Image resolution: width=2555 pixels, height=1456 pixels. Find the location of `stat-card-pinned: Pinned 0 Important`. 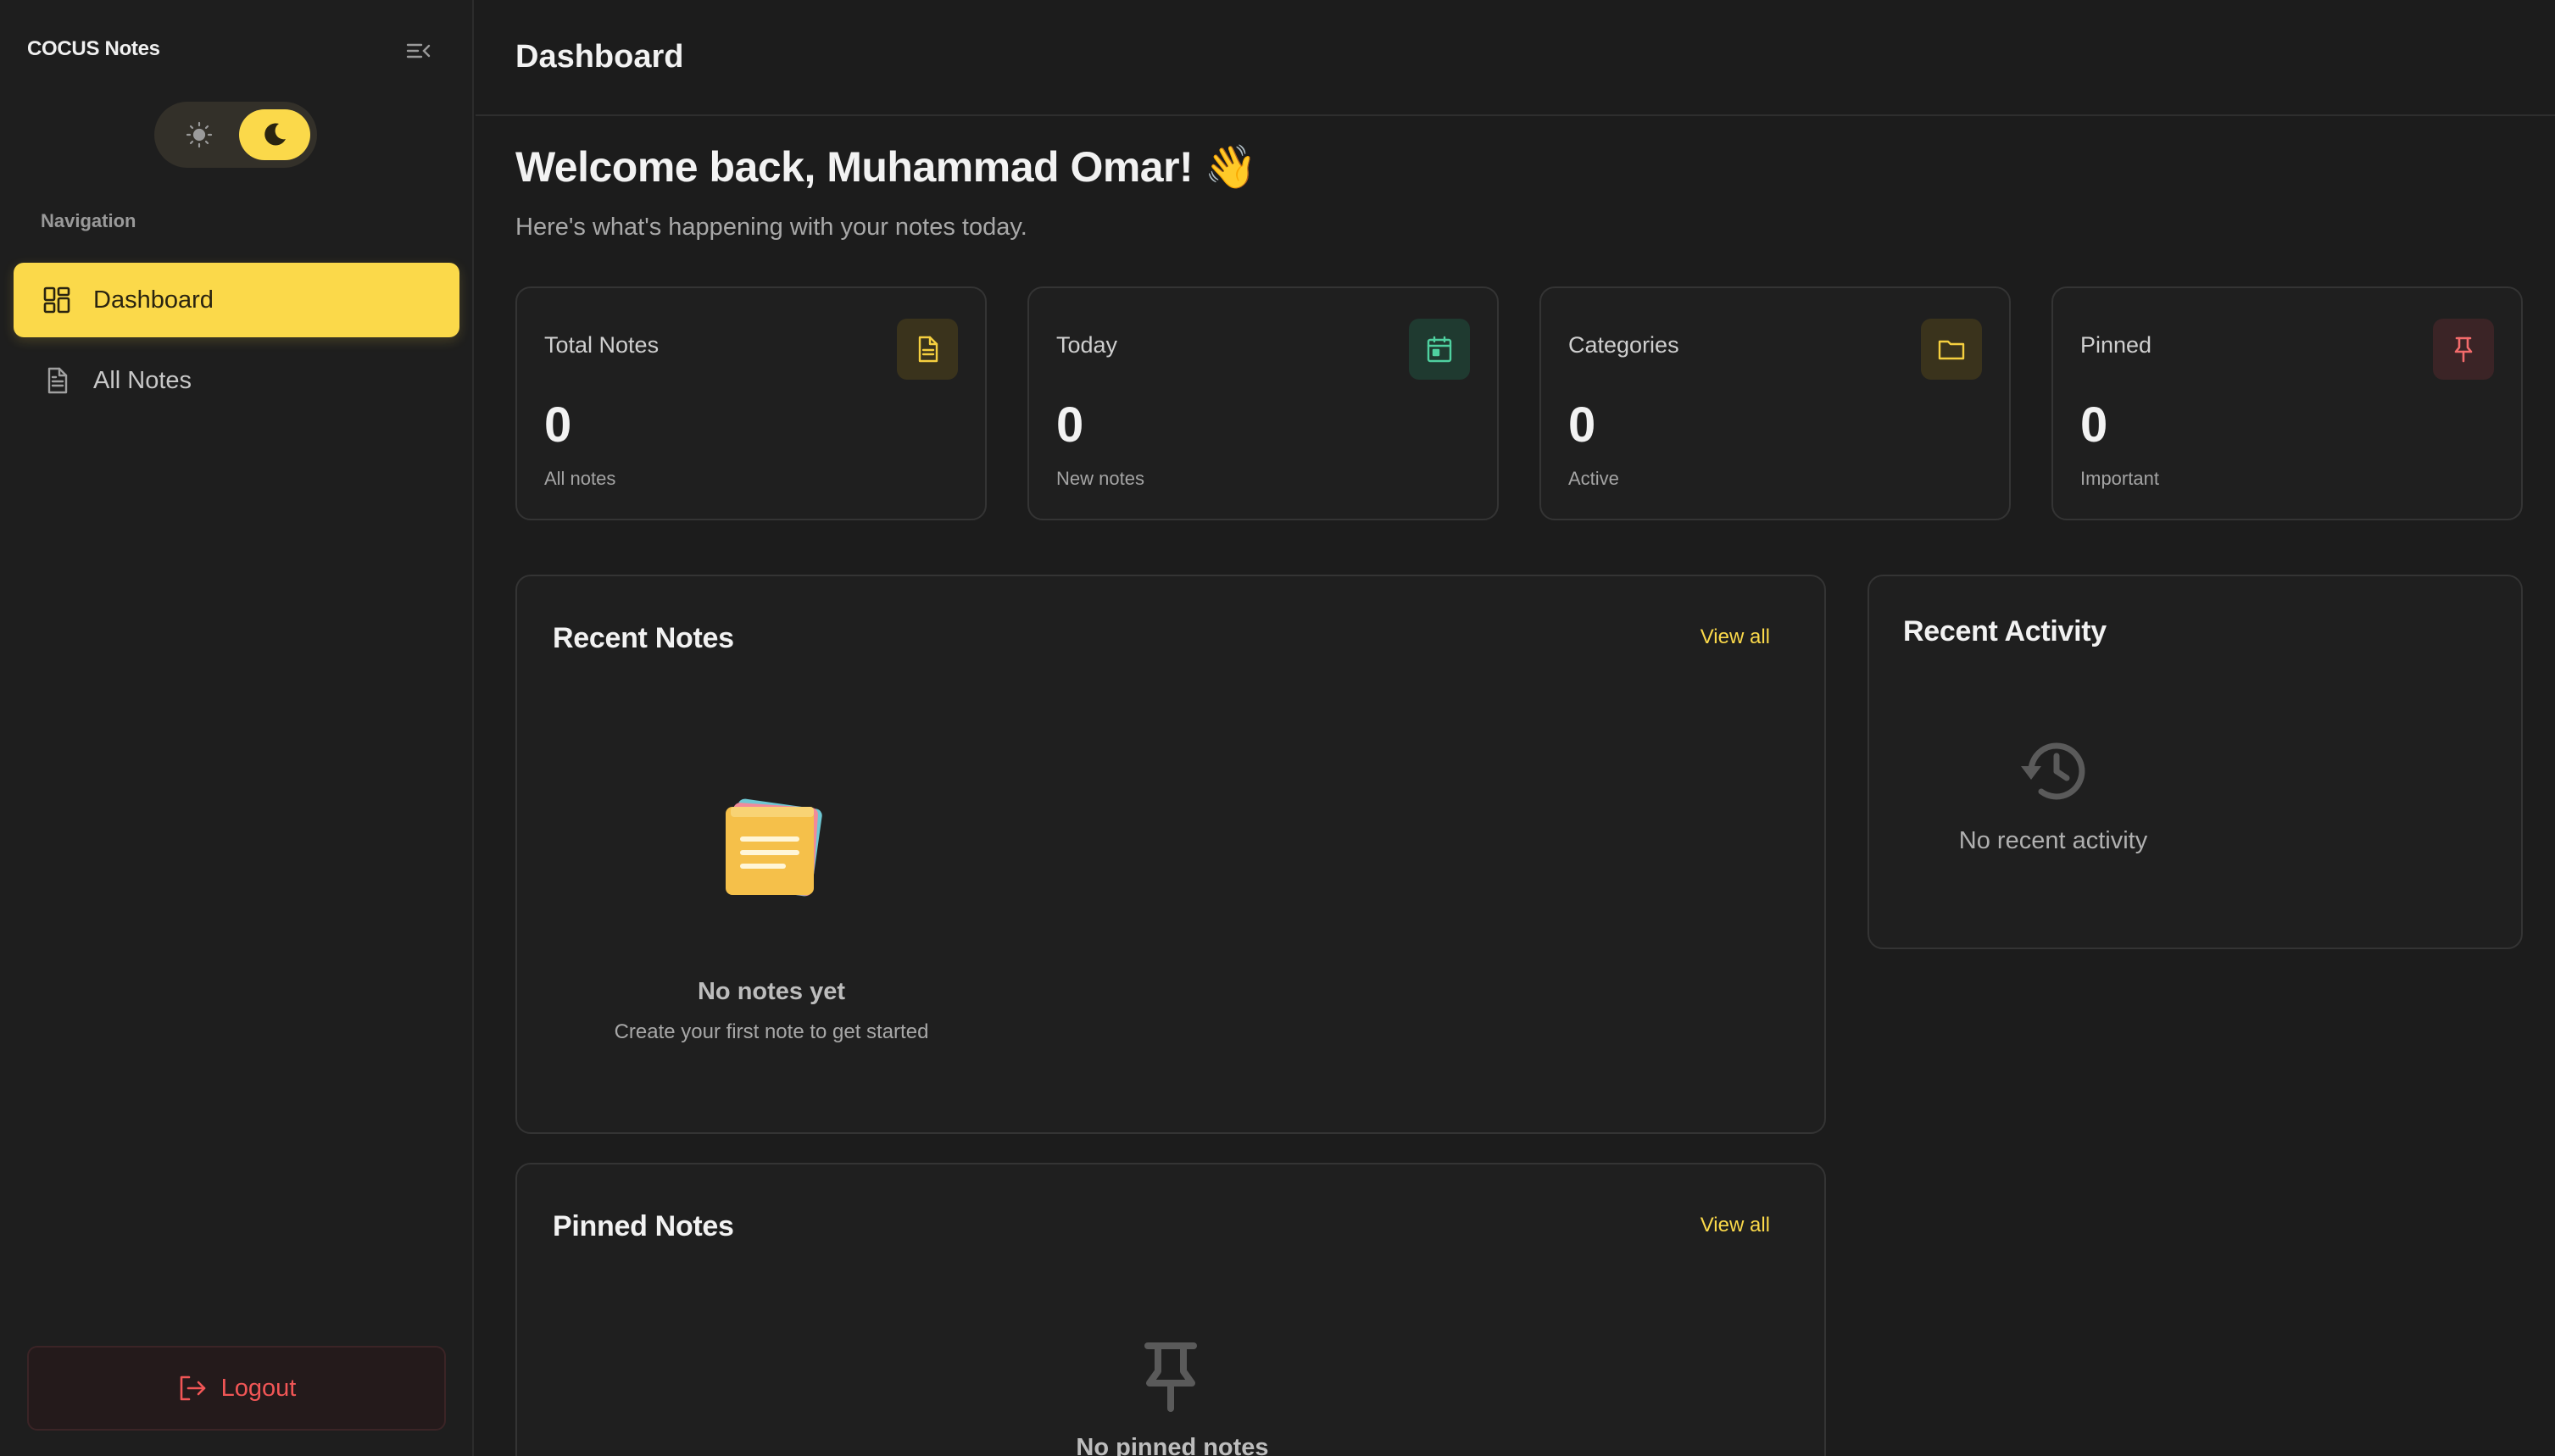

stat-card-pinned: Pinned 0 Important is located at coordinates (2287, 403).